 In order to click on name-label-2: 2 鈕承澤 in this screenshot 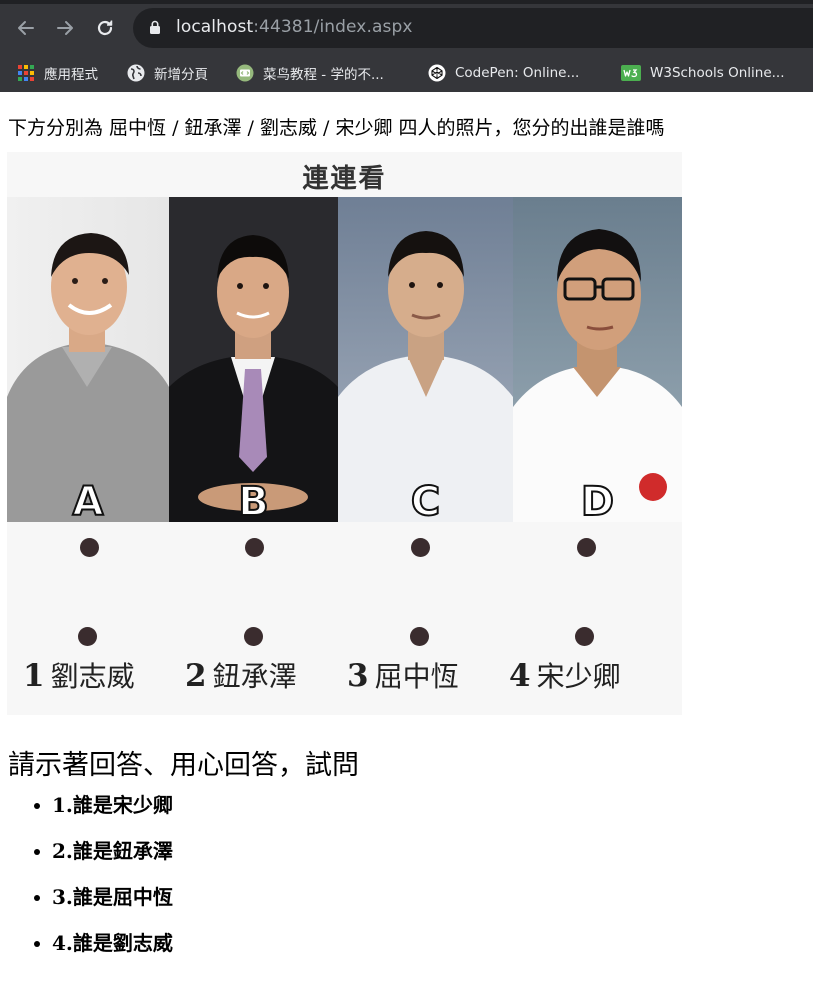, I will do `click(241, 675)`.